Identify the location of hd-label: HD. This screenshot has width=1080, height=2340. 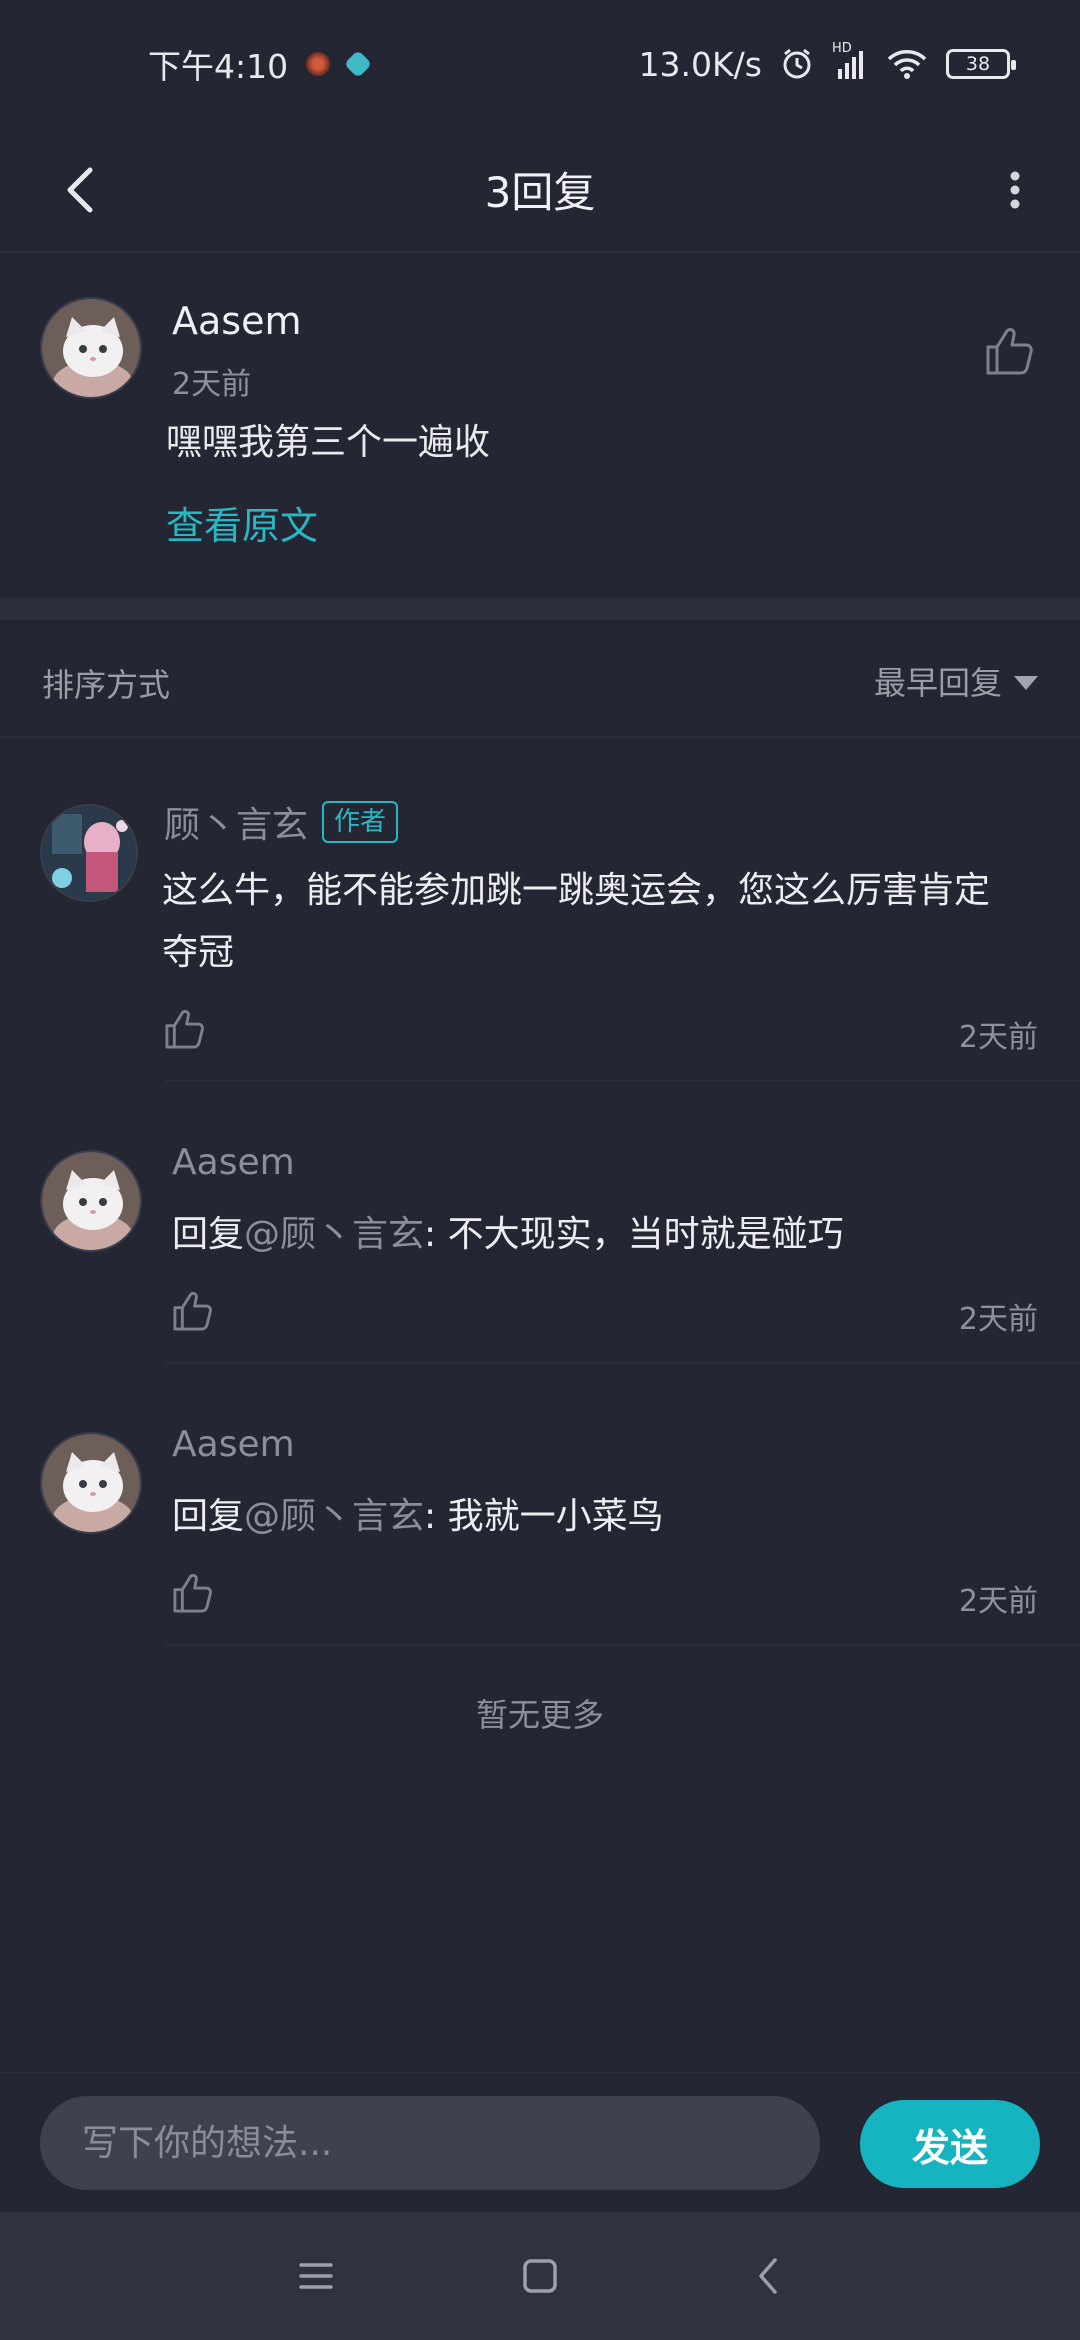
(842, 48).